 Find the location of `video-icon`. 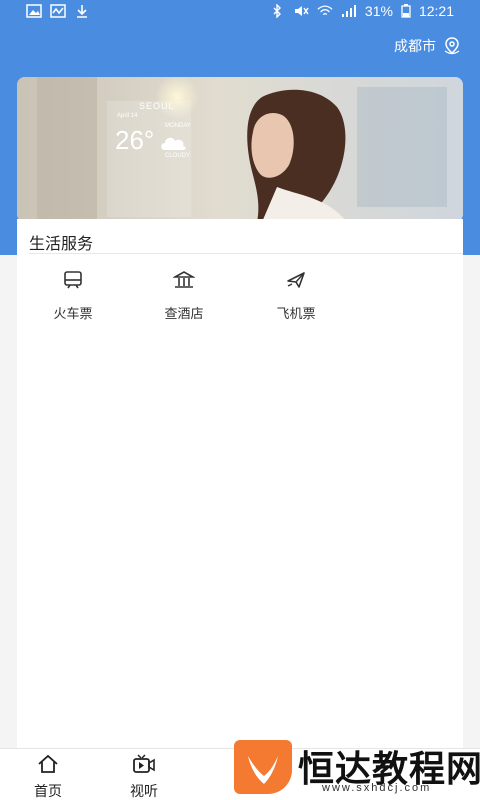

video-icon is located at coordinates (144, 763).